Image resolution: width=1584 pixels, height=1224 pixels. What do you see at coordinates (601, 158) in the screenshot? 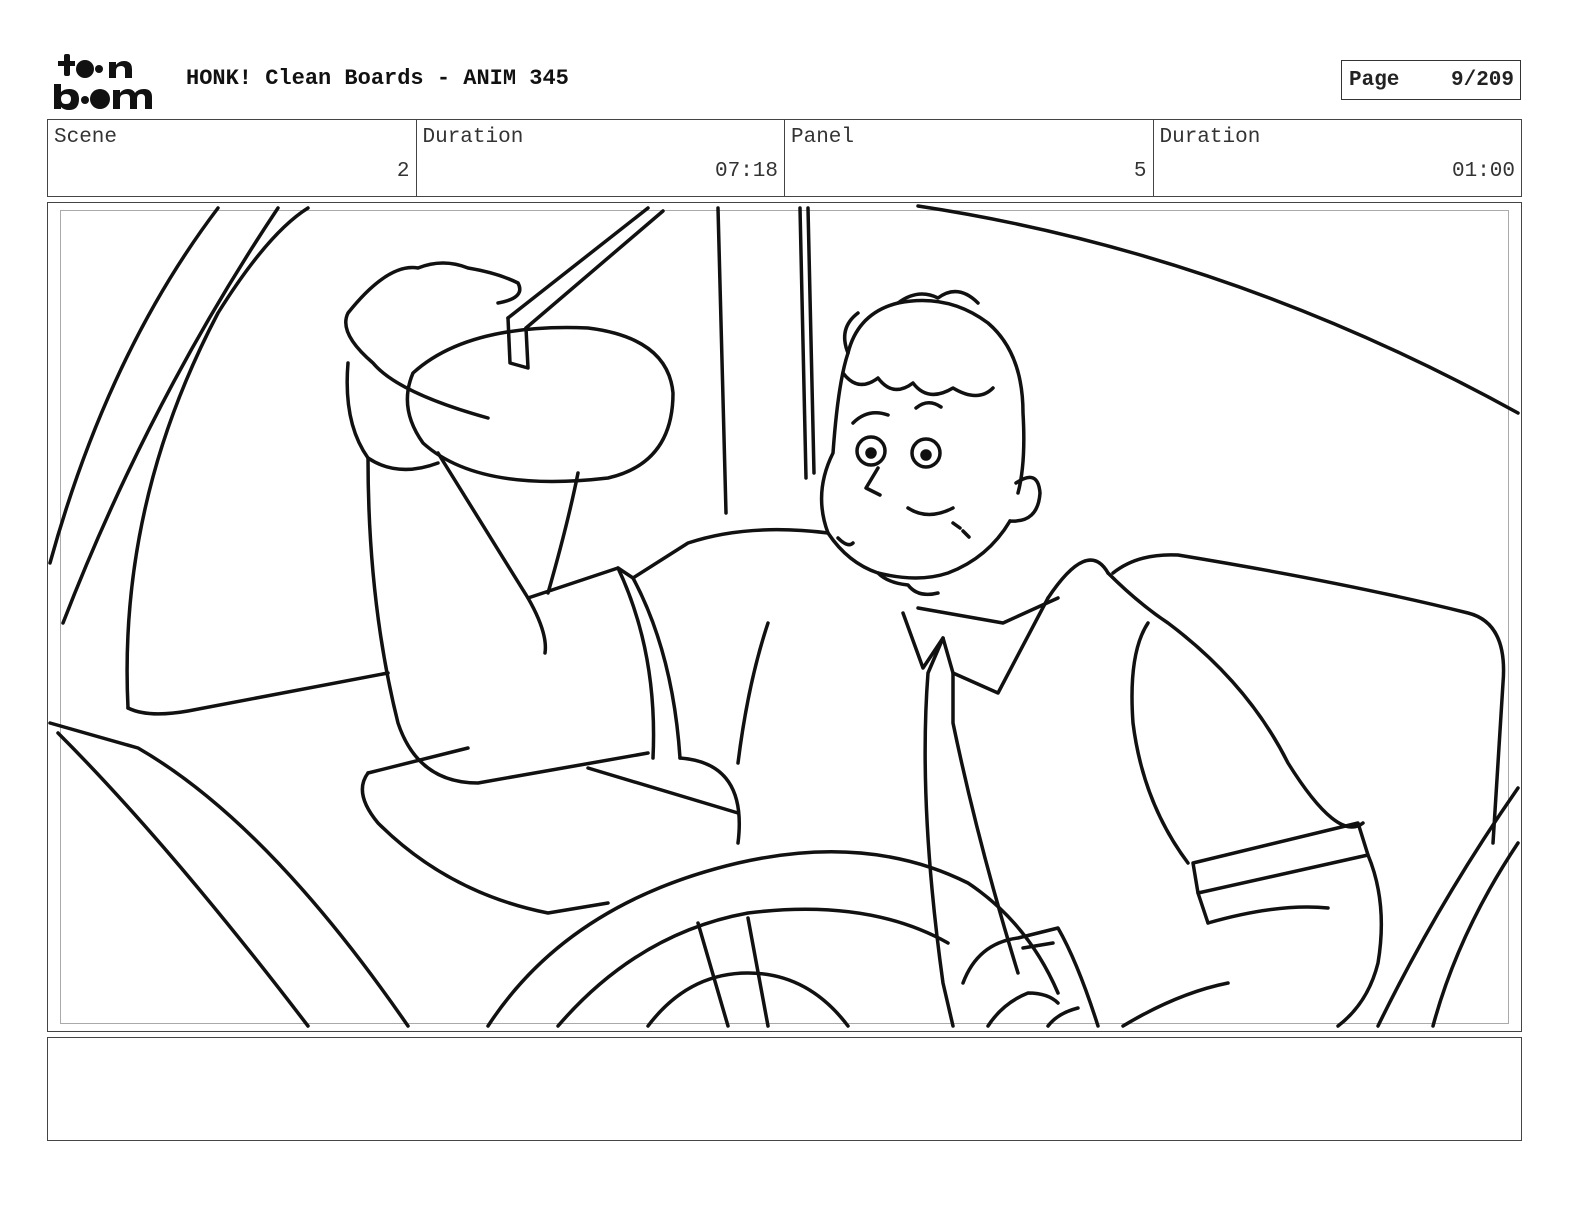
I see `scene-duration-cell: Duration 07:18` at bounding box center [601, 158].